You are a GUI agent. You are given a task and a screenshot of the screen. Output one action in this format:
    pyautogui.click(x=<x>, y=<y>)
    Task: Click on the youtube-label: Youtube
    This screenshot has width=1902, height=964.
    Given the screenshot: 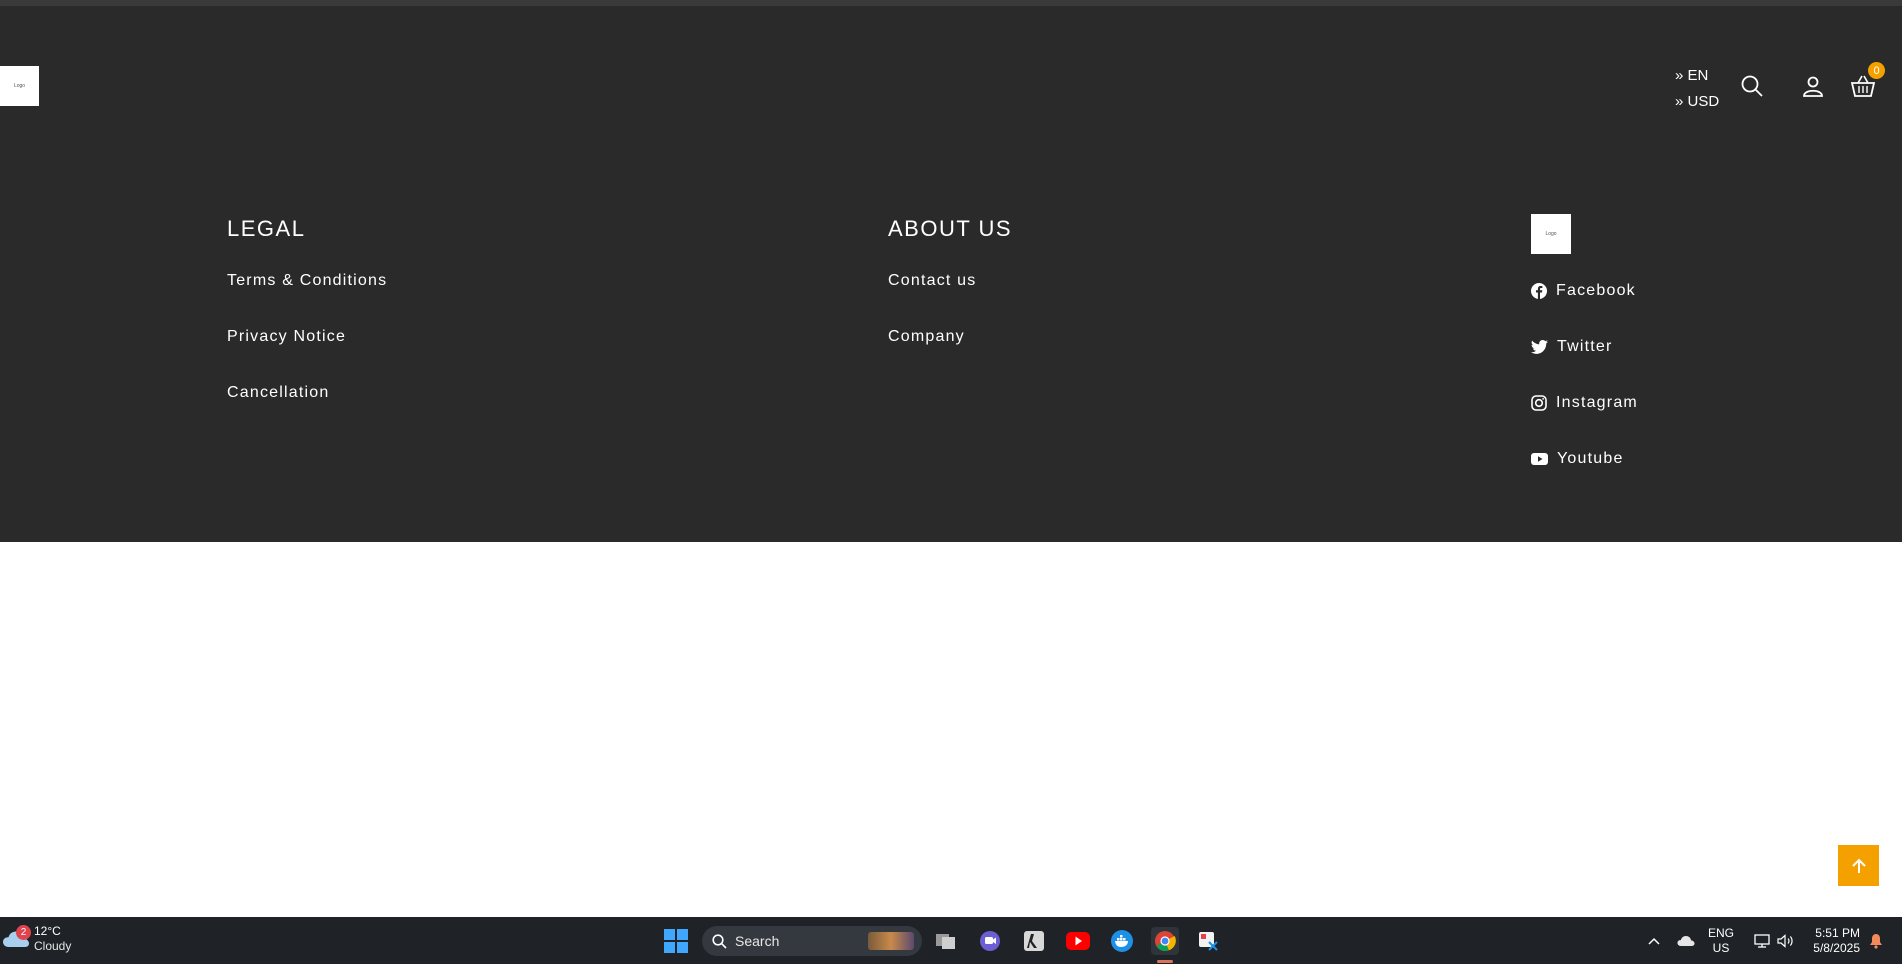 What is the action you would take?
    pyautogui.click(x=1590, y=458)
    